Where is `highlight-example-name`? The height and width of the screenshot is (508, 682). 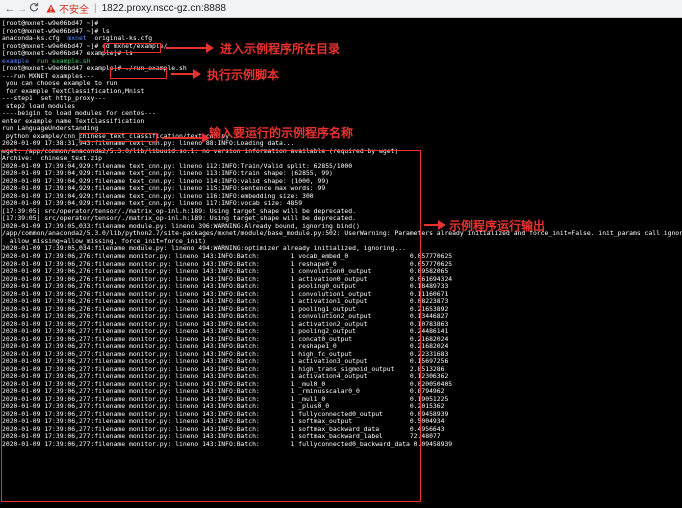
highlight-example-name is located at coordinates (118, 137).